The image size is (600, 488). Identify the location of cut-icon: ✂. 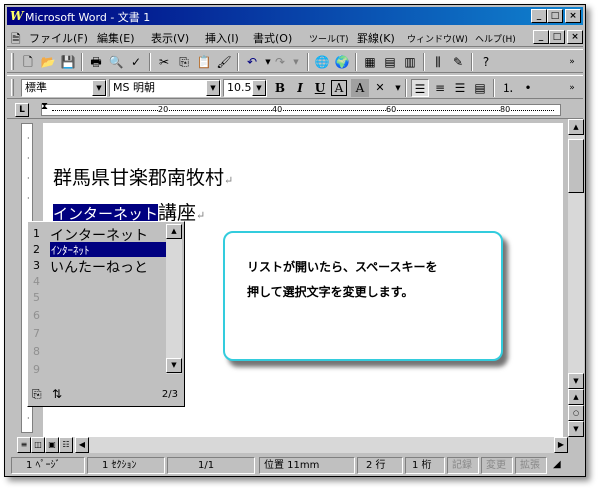
(164, 62).